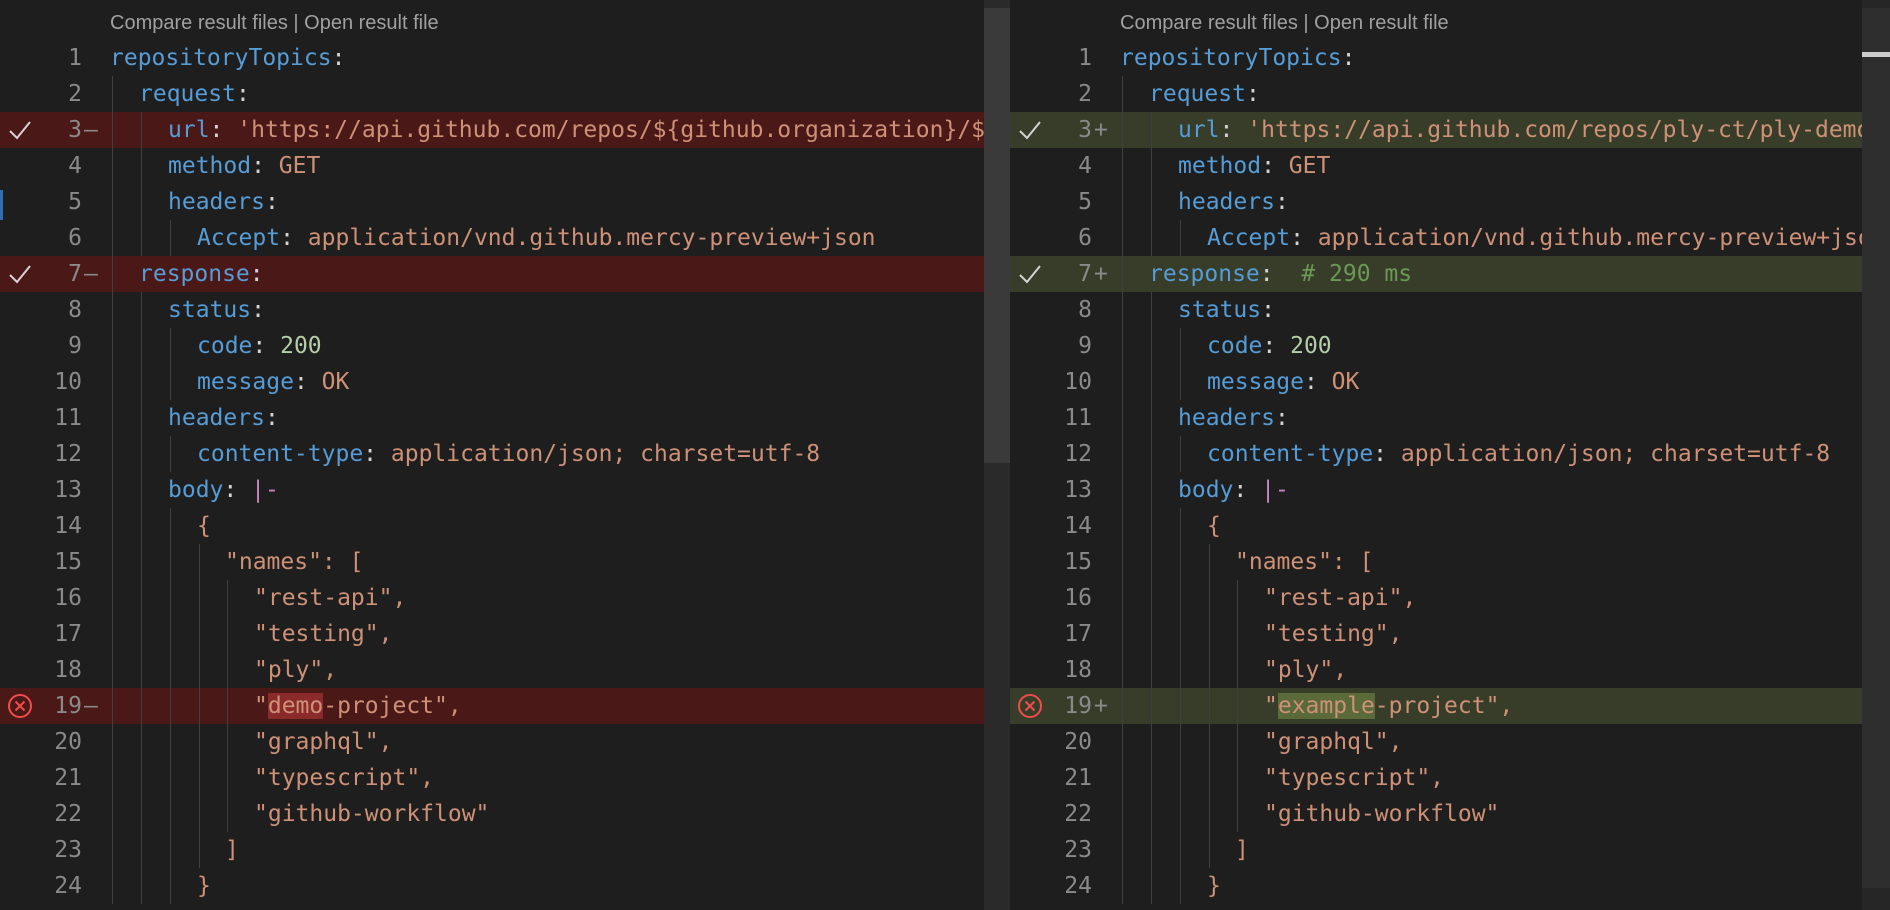 The width and height of the screenshot is (1890, 910). Describe the element at coordinates (505, 634) in the screenshot. I see `code-line: "testing", 17` at that location.